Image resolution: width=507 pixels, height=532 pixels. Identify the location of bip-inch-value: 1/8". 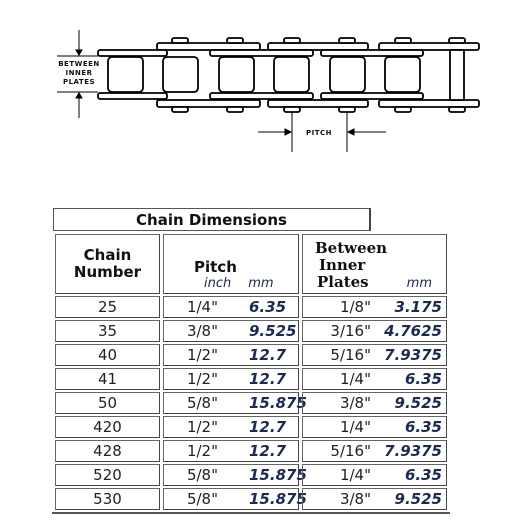
(355, 307).